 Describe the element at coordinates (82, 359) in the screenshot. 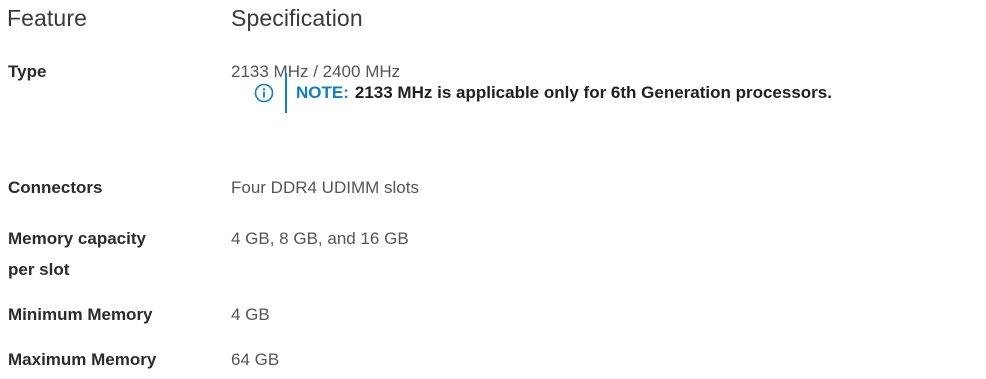

I see `row-maximum-memory-label: Maximum Memory` at that location.